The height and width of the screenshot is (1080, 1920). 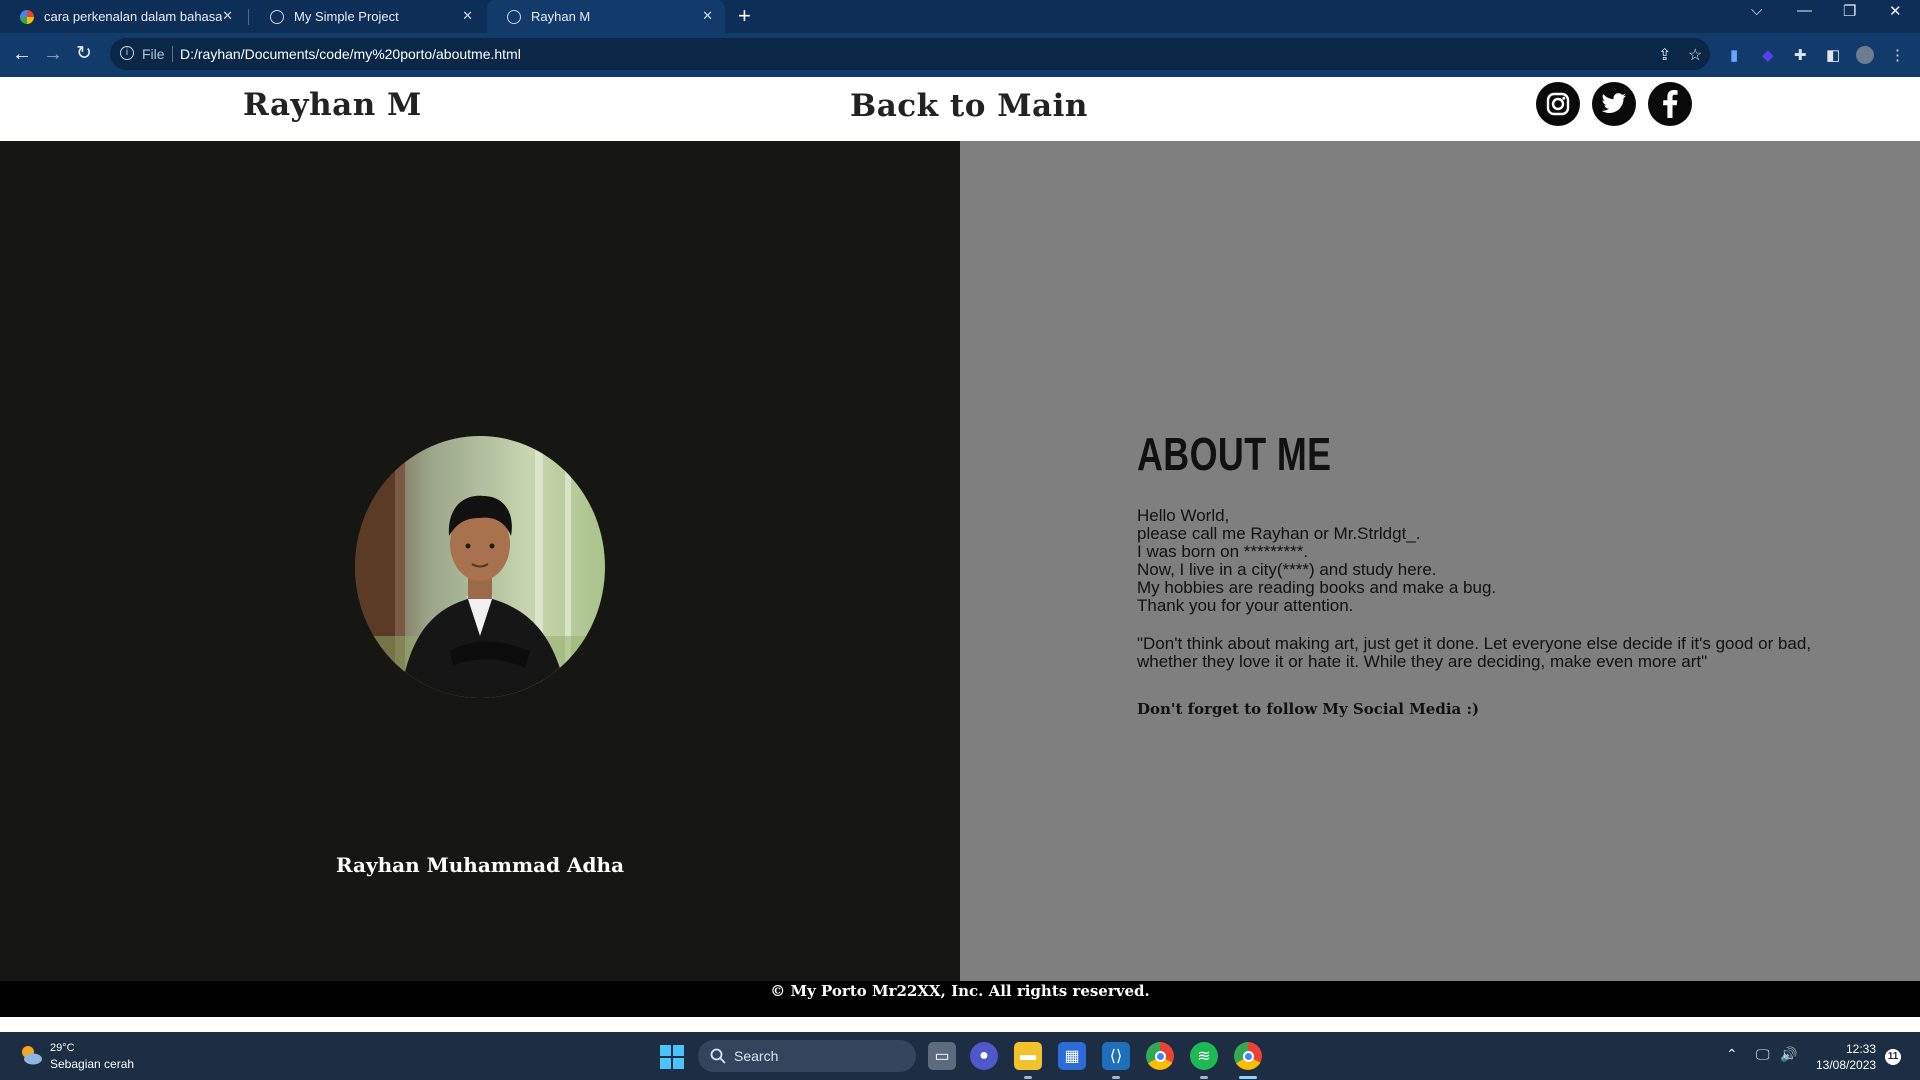 I want to click on tab-search-icon: ⌵, so click(x=1756, y=10).